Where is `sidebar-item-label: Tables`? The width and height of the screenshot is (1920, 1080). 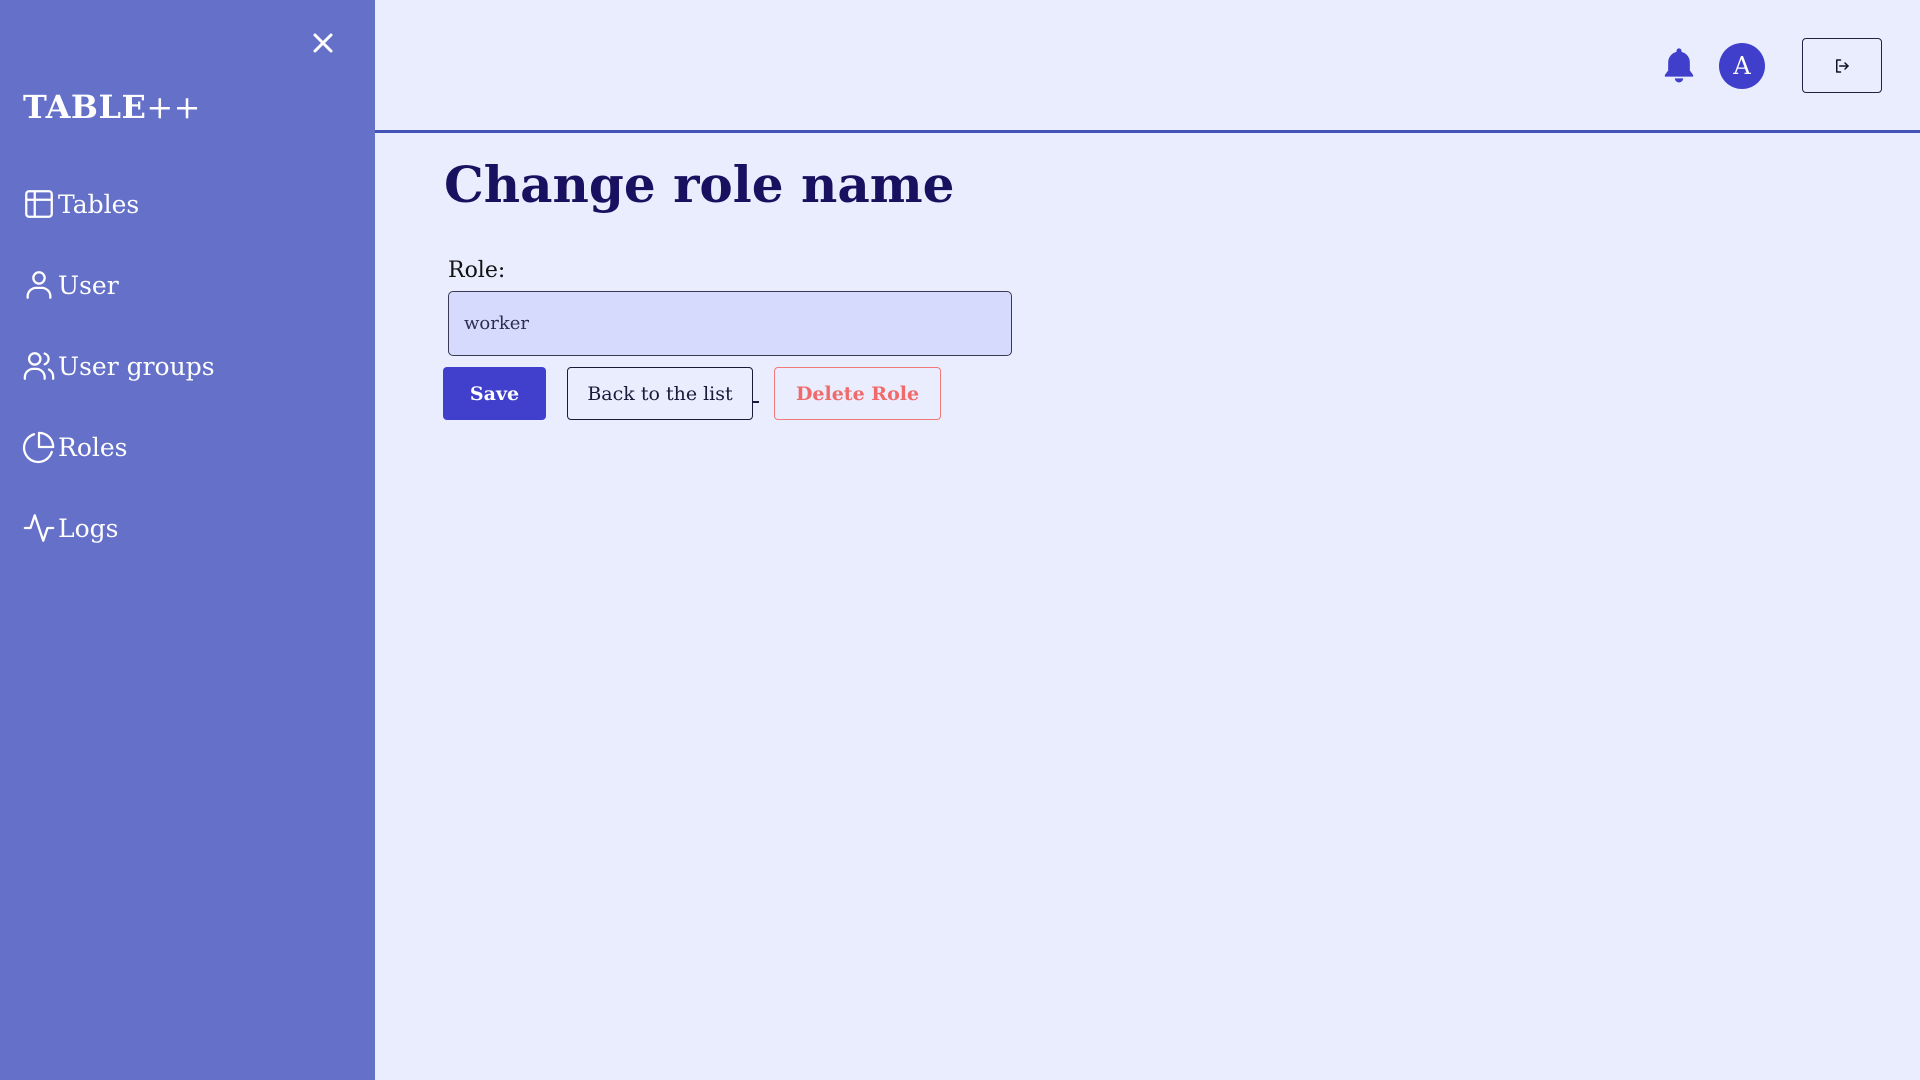 sidebar-item-label: Tables is located at coordinates (99, 204).